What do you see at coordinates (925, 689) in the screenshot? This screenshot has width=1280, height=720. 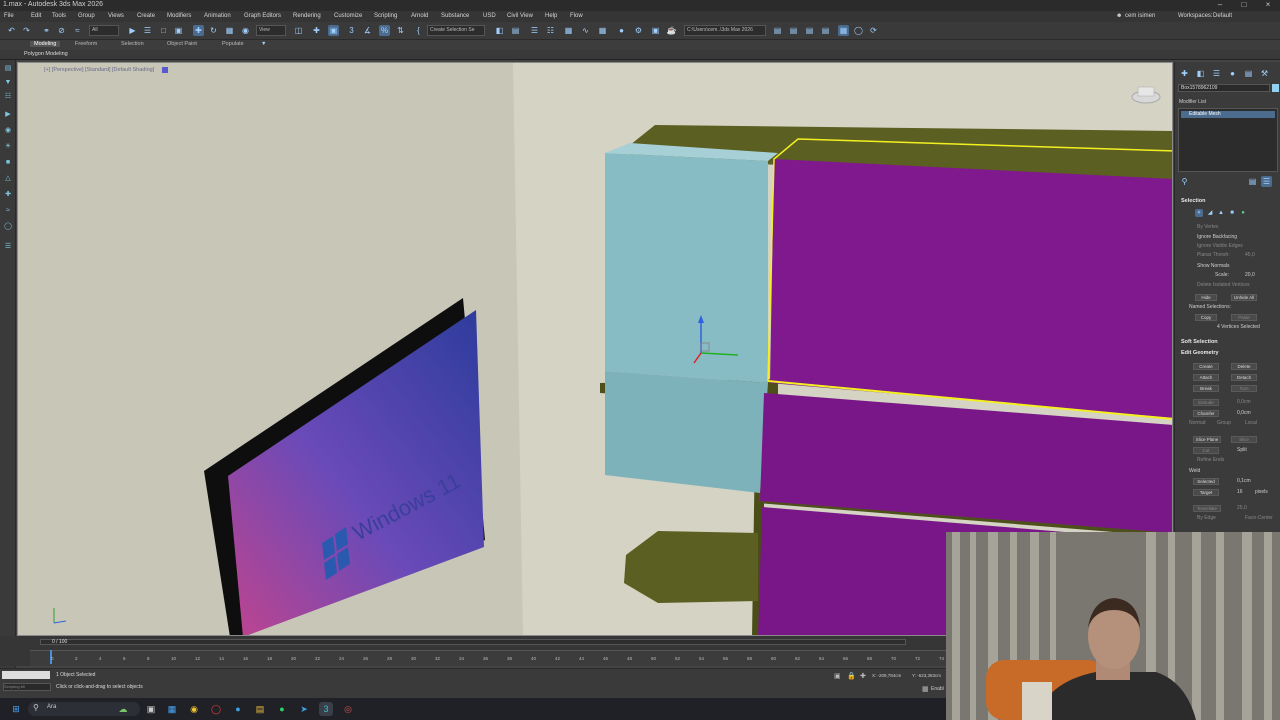 I see `grid-icon: ▦` at bounding box center [925, 689].